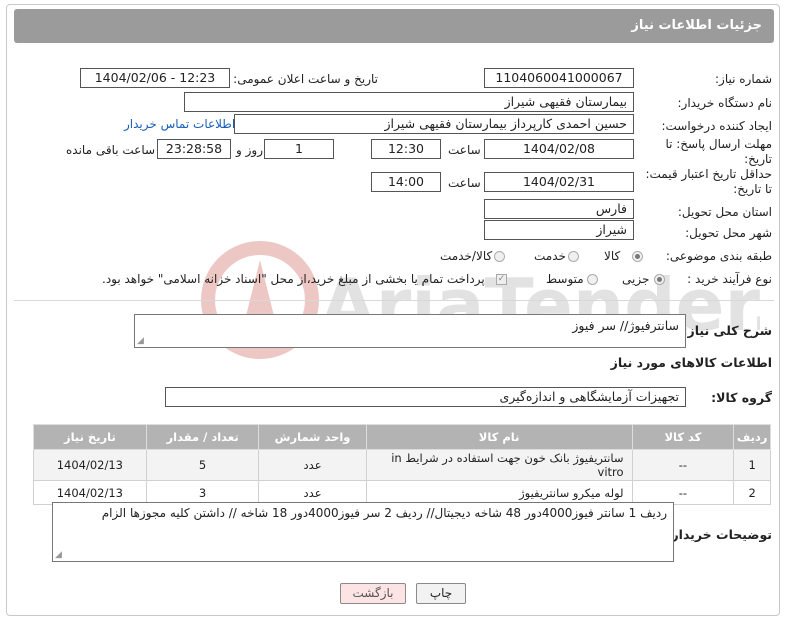 The height and width of the screenshot is (620, 788). What do you see at coordinates (550, 256) in the screenshot?
I see `category-option-service: خدمت` at bounding box center [550, 256].